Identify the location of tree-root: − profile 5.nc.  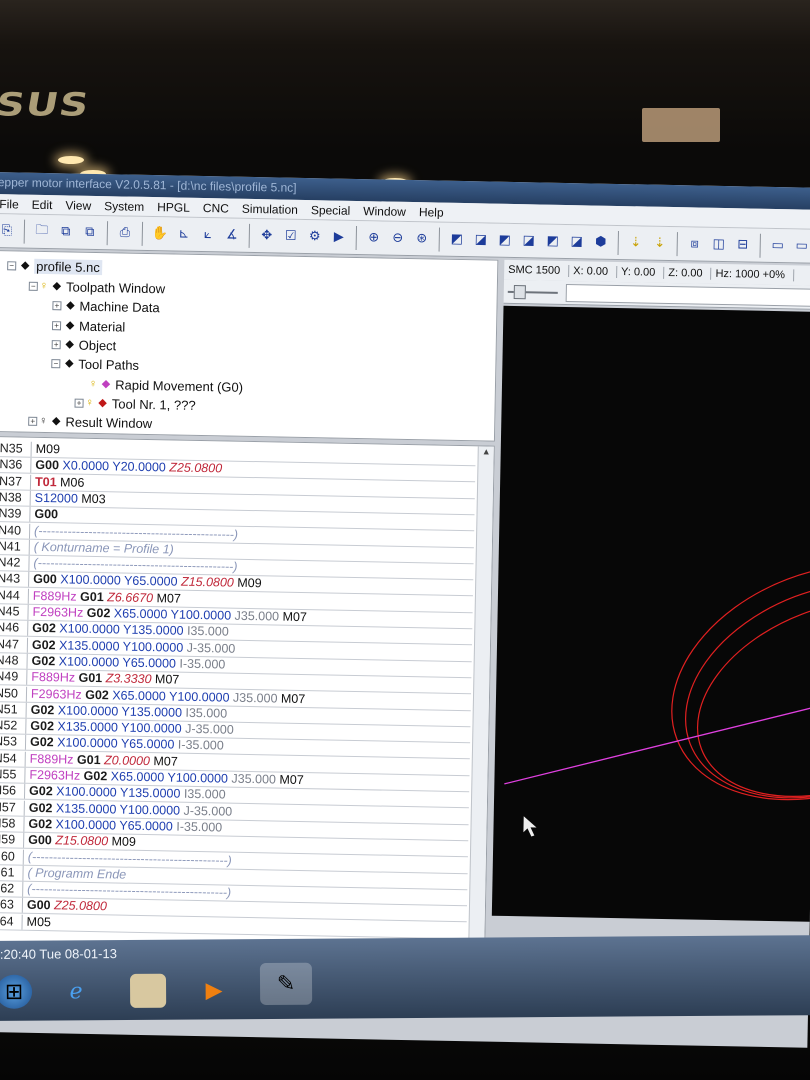
(54, 266).